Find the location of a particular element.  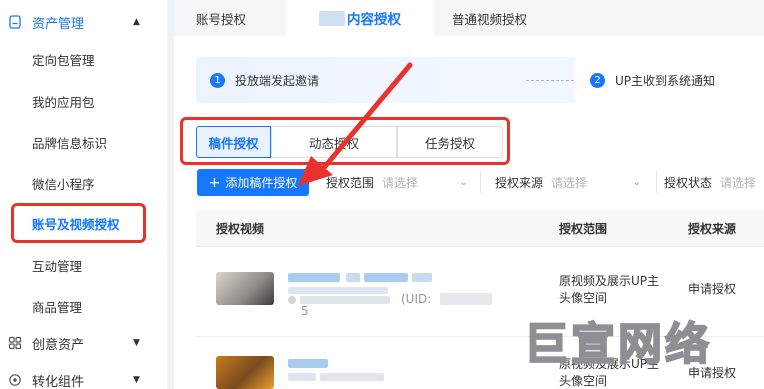

document-icon is located at coordinates (15, 22).